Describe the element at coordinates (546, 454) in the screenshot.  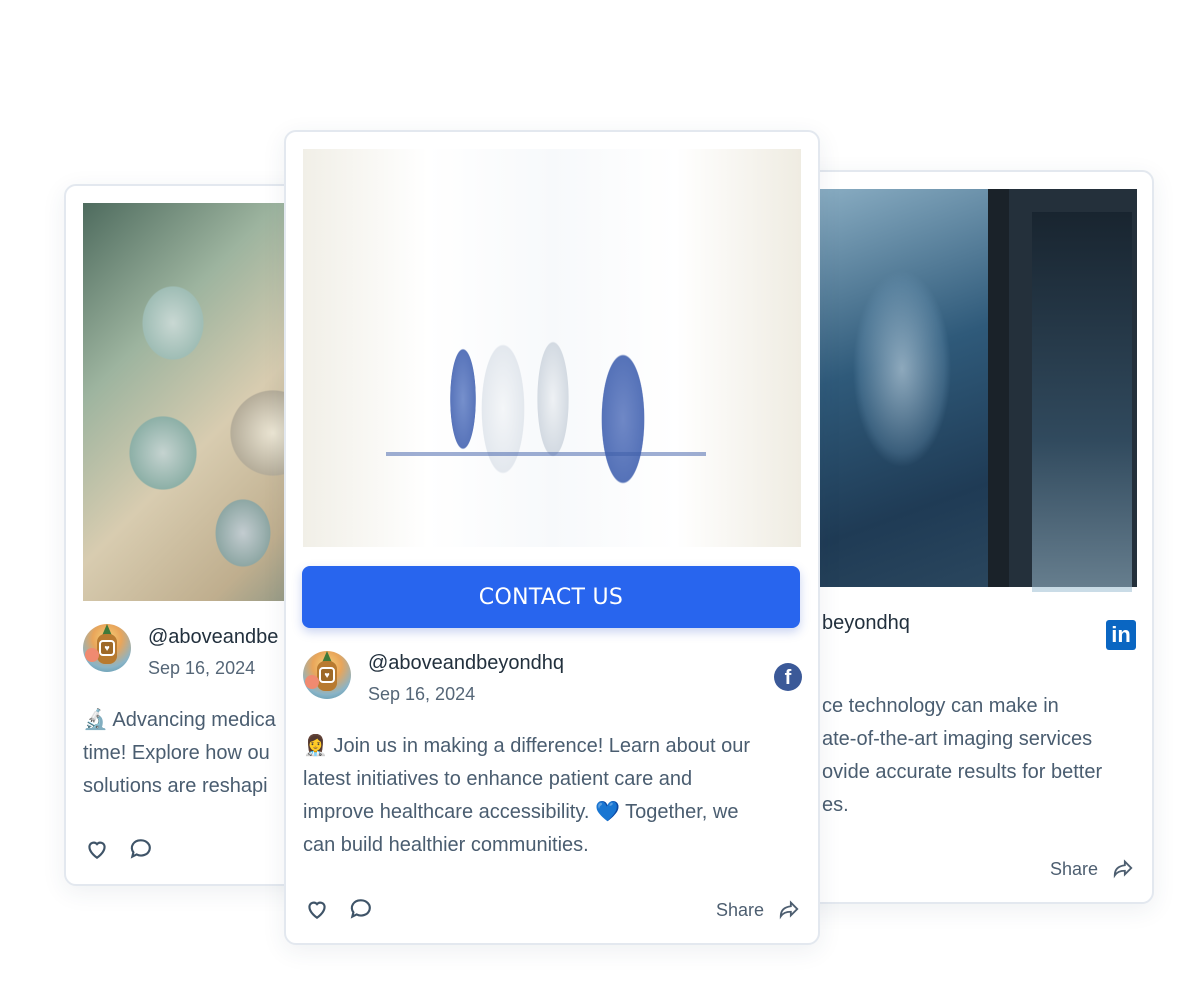
I see `floor-line` at that location.